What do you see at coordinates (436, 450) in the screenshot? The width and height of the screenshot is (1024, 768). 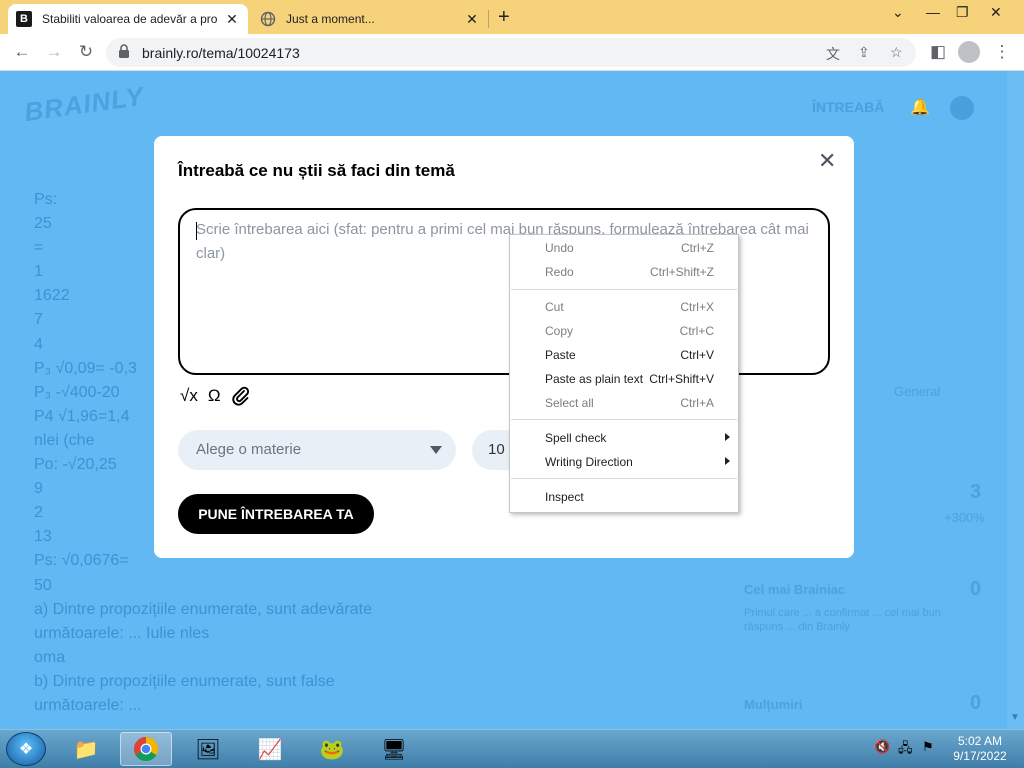 I see `chevron-down-icon` at bounding box center [436, 450].